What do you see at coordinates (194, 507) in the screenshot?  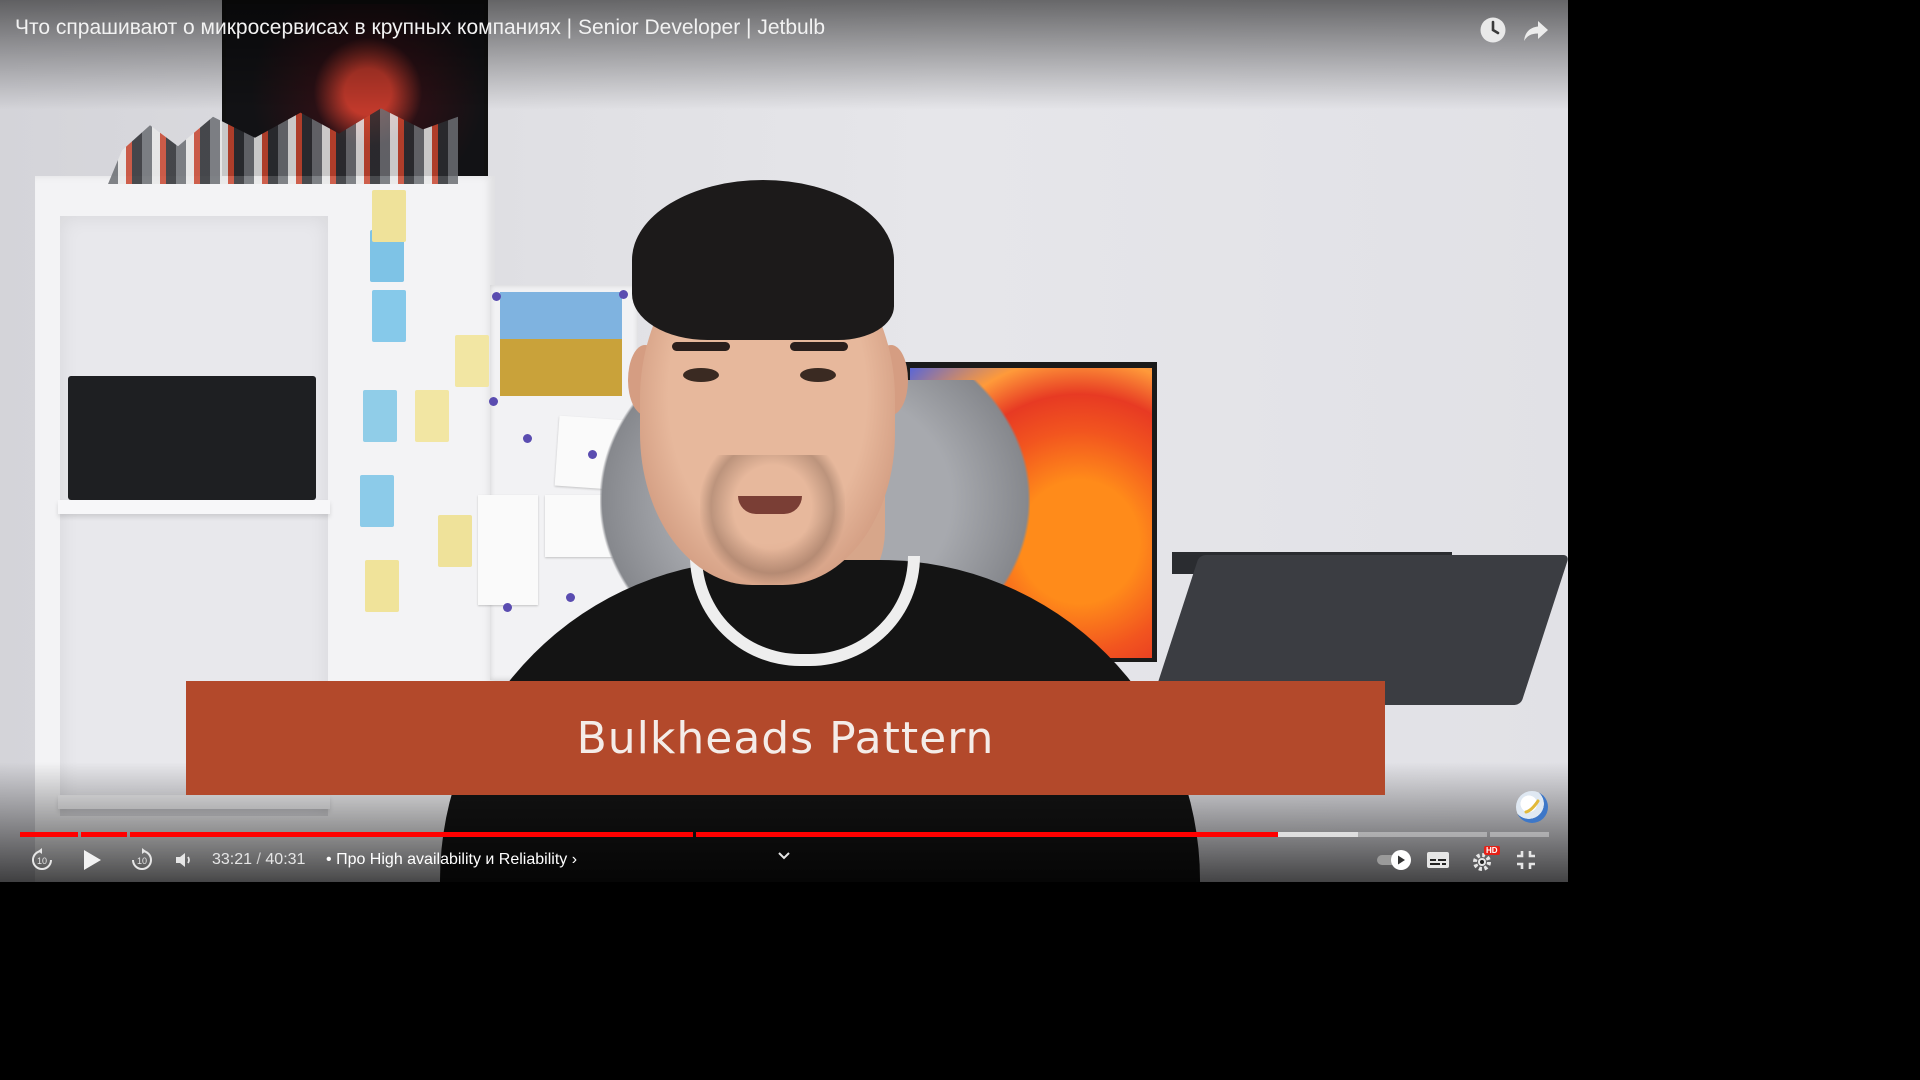 I see `shelf-board` at bounding box center [194, 507].